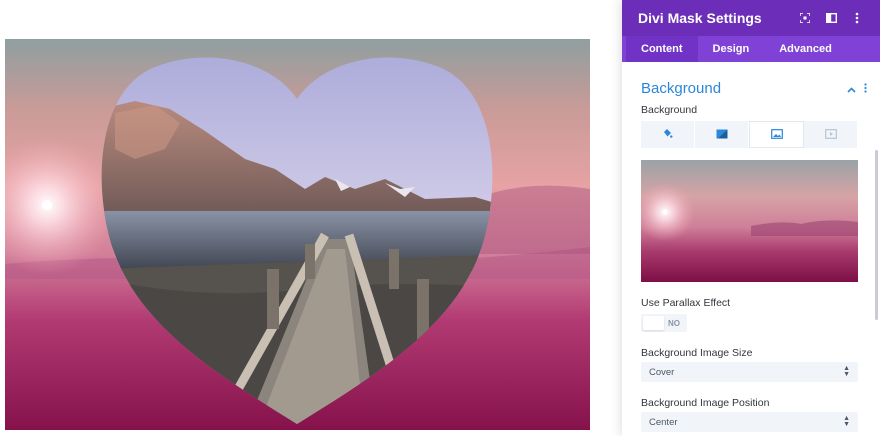 This screenshot has width=880, height=436. Describe the element at coordinates (681, 88) in the screenshot. I see `section-title: Background` at that location.